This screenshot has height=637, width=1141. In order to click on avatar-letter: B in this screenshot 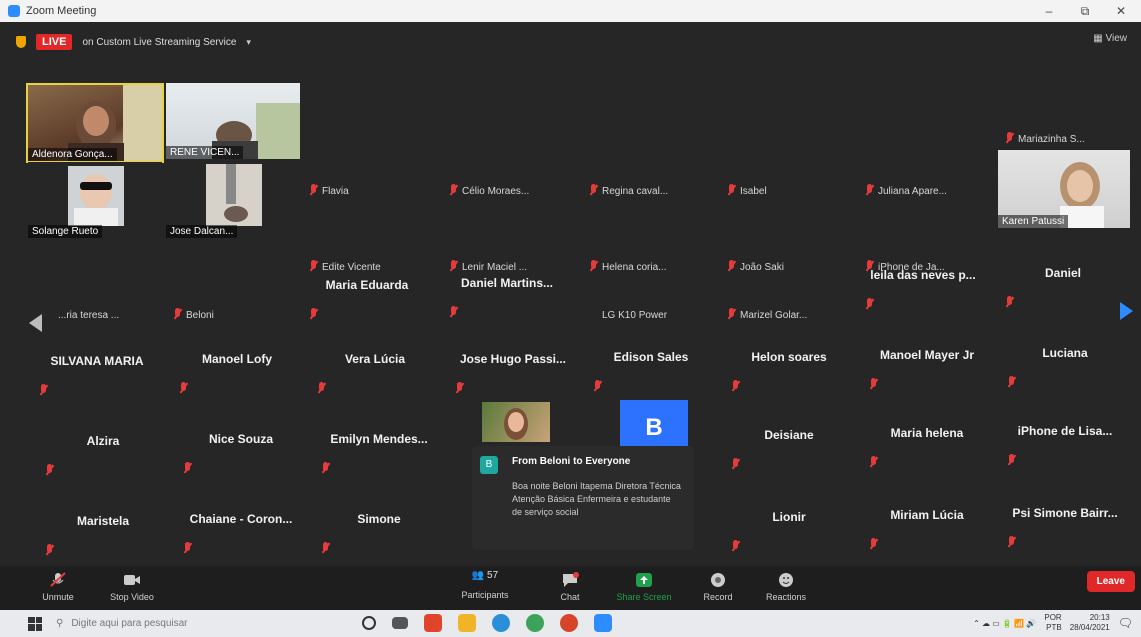, I will do `click(654, 427)`.